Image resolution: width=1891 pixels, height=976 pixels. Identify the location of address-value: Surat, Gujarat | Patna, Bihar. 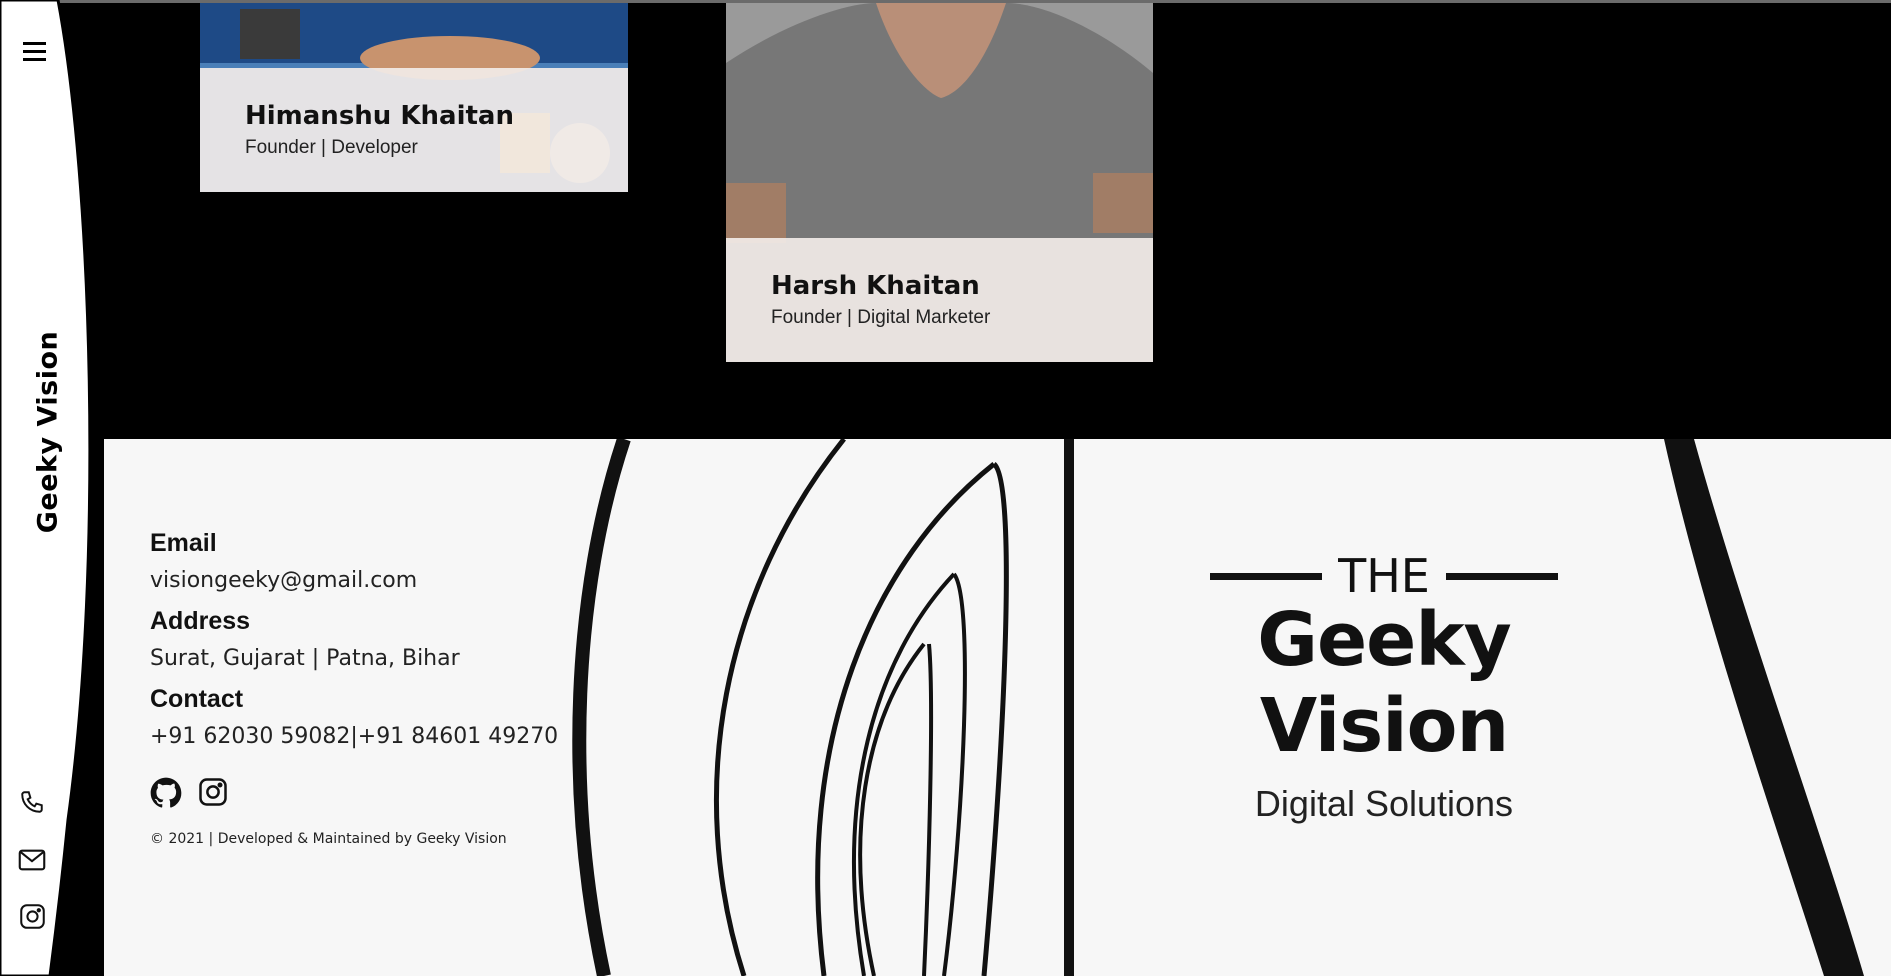
(305, 658).